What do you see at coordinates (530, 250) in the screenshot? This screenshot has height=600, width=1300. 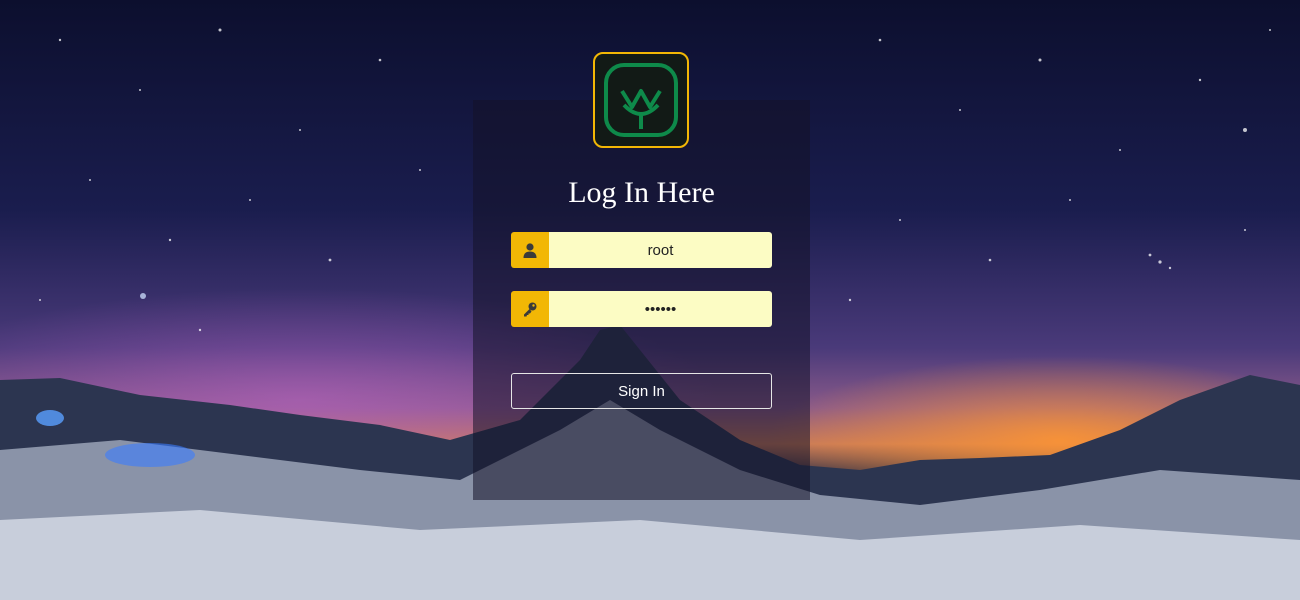 I see `user-icon` at bounding box center [530, 250].